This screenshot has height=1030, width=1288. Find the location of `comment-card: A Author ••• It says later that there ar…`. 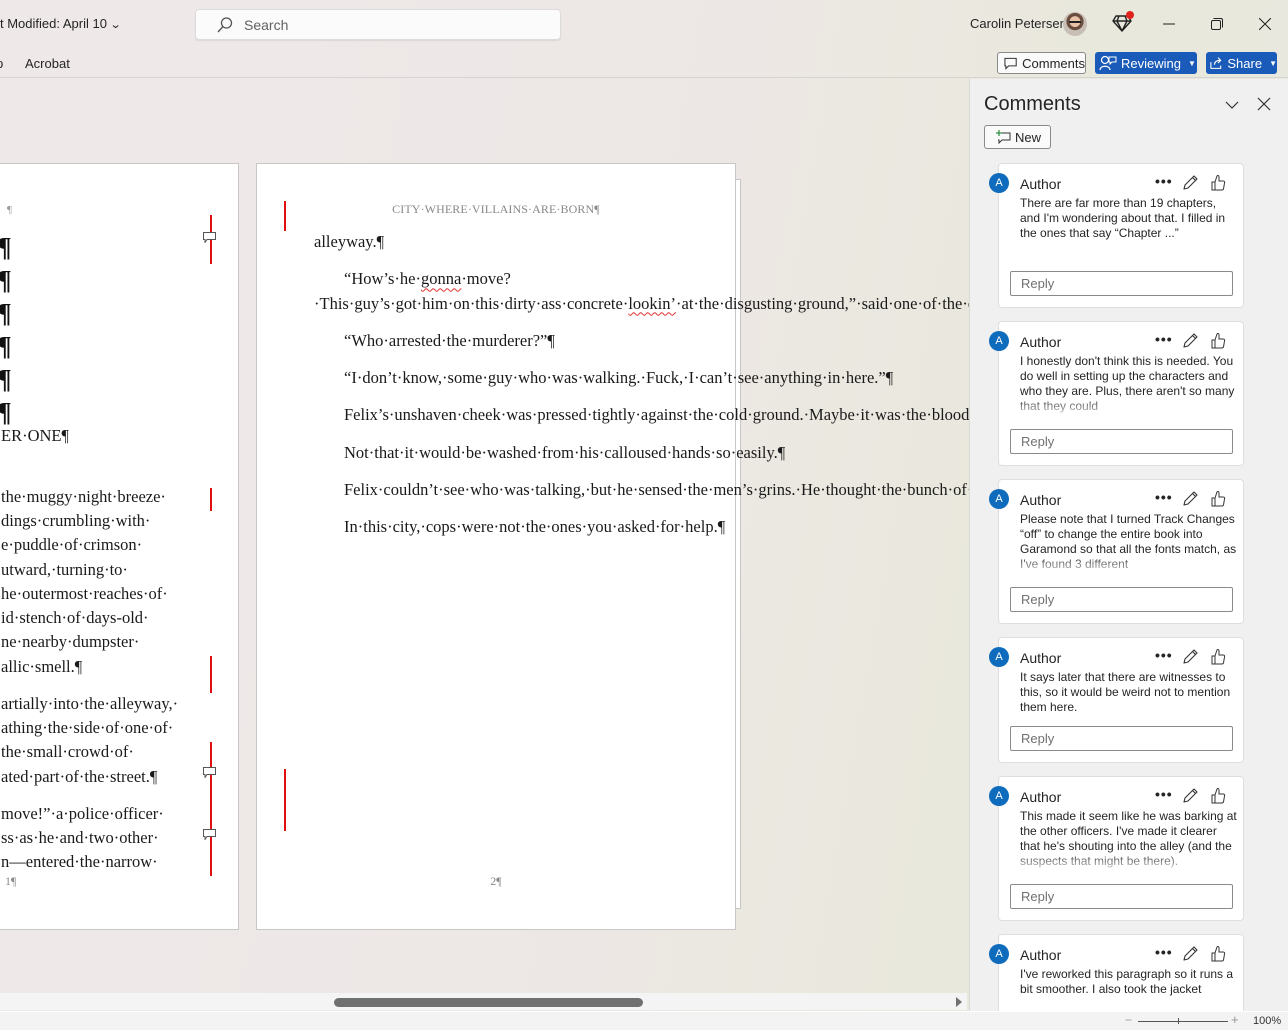

comment-card: A Author ••• It says later that there ar… is located at coordinates (1116, 700).